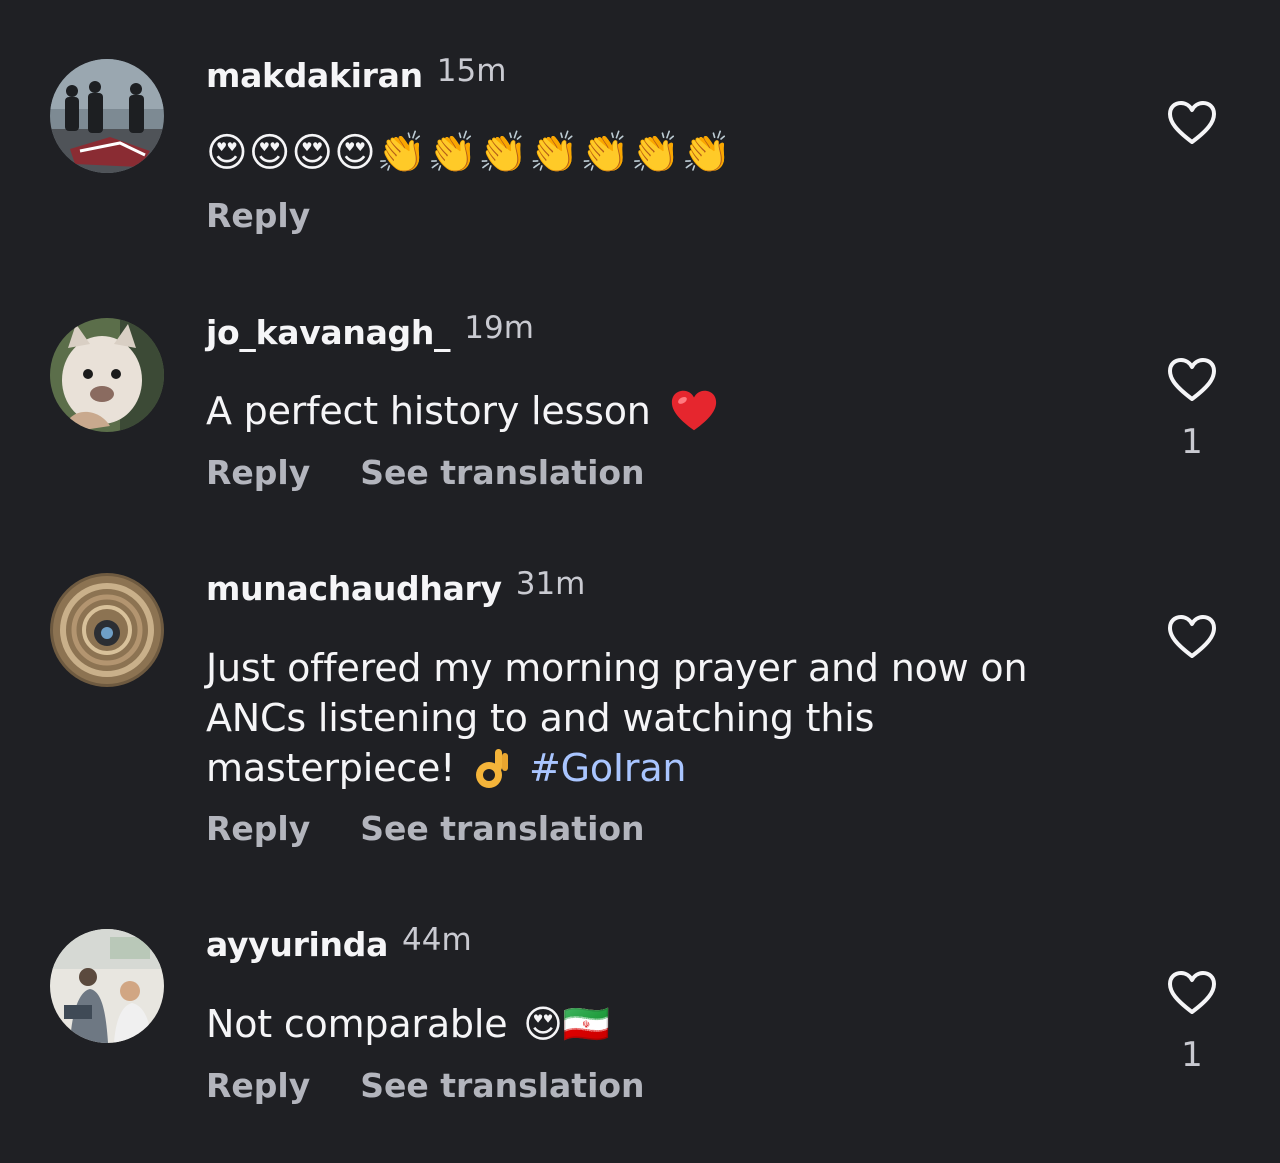 The height and width of the screenshot is (1163, 1280). What do you see at coordinates (693, 410) in the screenshot?
I see `red-heart-emoji` at bounding box center [693, 410].